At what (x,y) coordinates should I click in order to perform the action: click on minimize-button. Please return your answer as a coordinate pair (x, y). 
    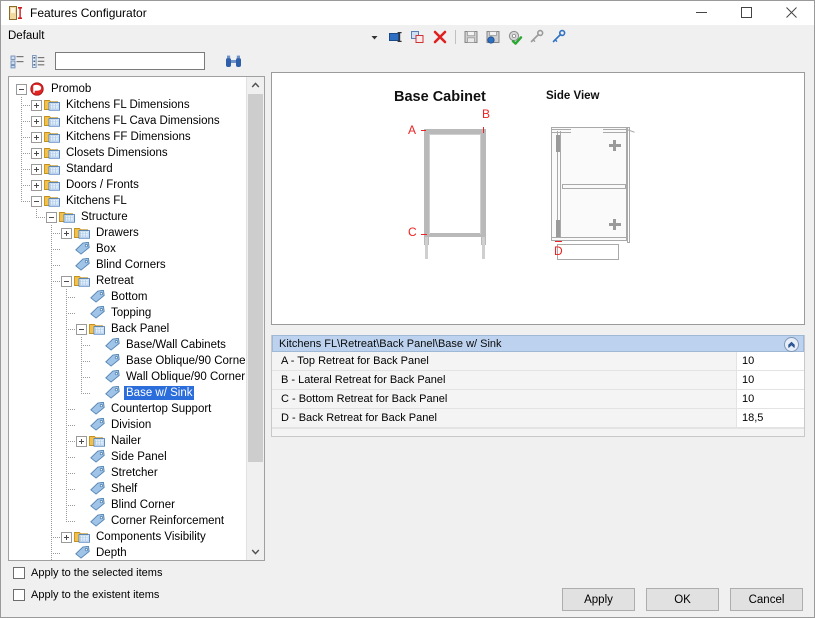
    Looking at the image, I should click on (701, 12).